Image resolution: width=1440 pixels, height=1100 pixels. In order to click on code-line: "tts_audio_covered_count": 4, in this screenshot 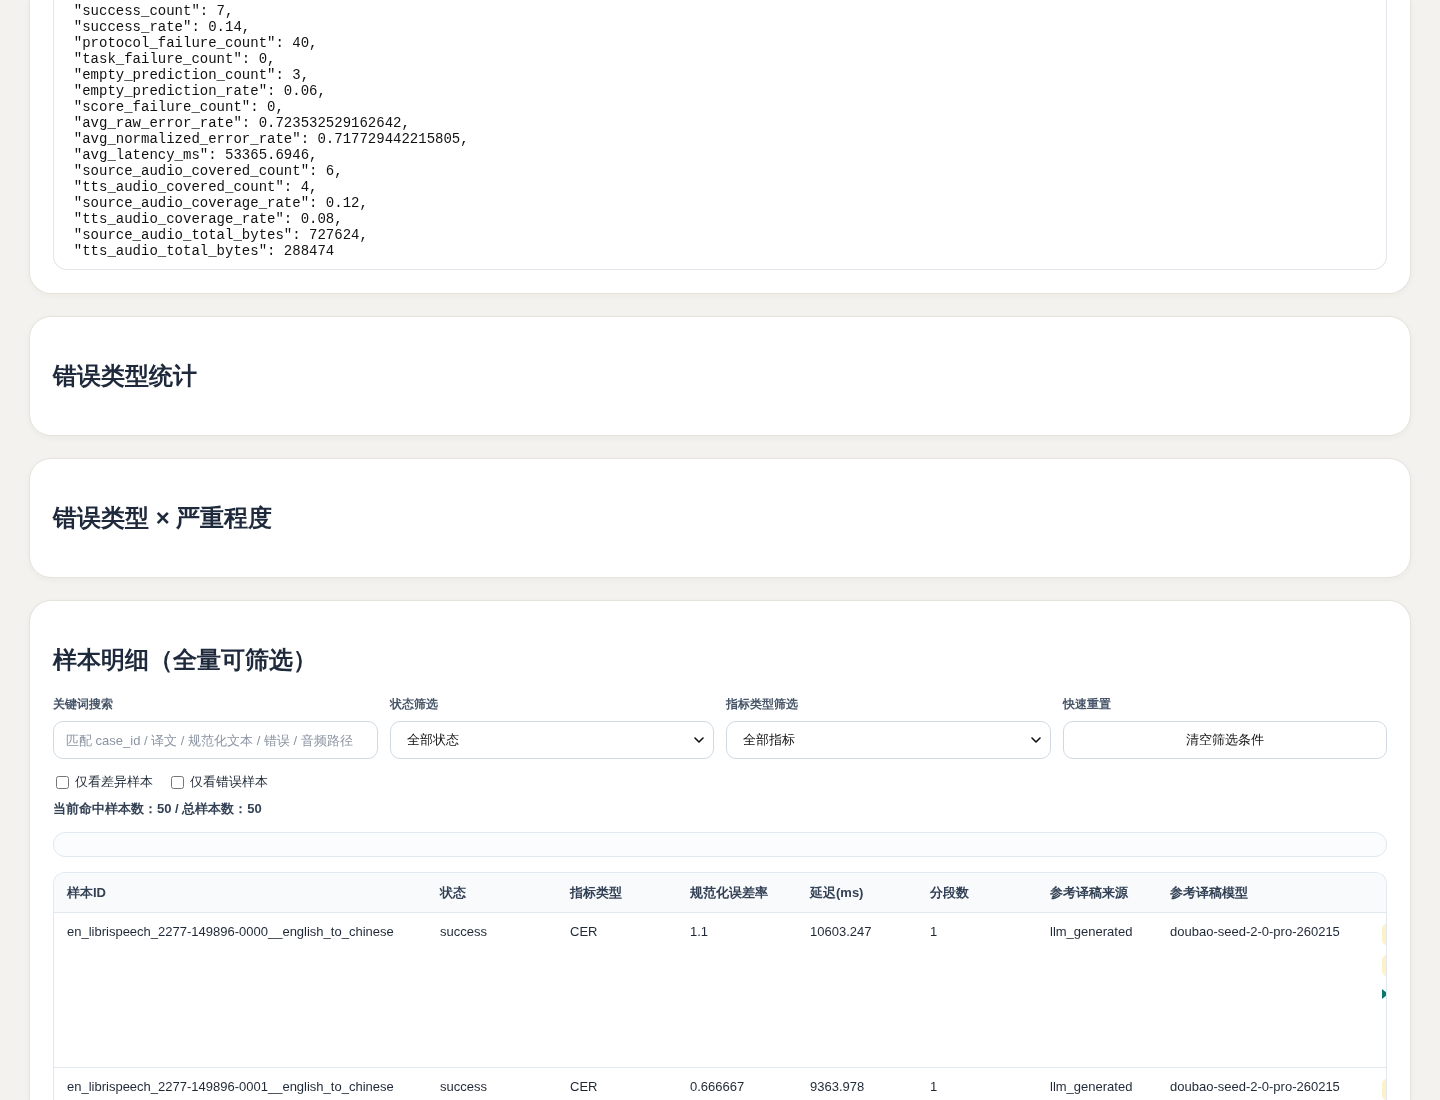, I will do `click(195, 187)`.